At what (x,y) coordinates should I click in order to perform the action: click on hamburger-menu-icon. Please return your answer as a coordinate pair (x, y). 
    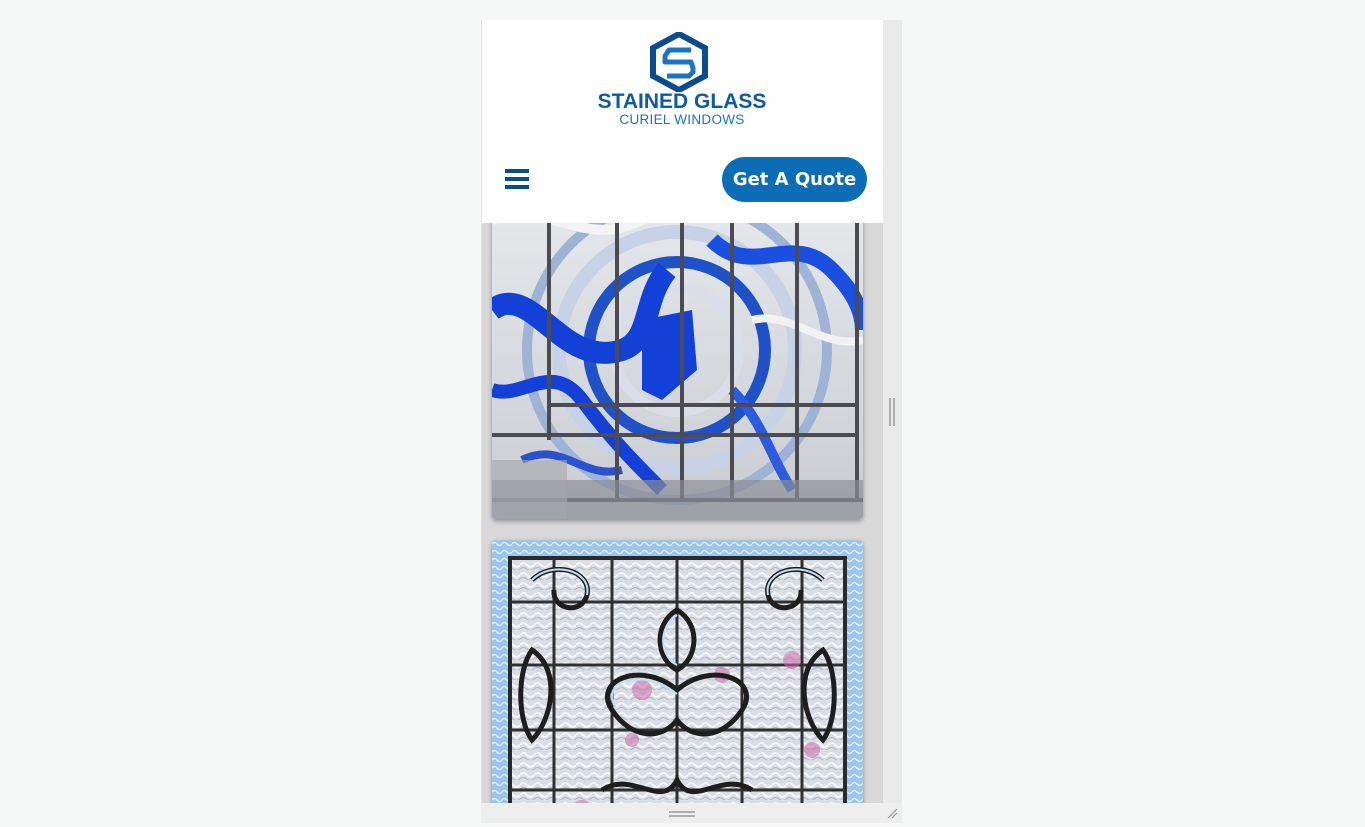
    Looking at the image, I should click on (517, 181).